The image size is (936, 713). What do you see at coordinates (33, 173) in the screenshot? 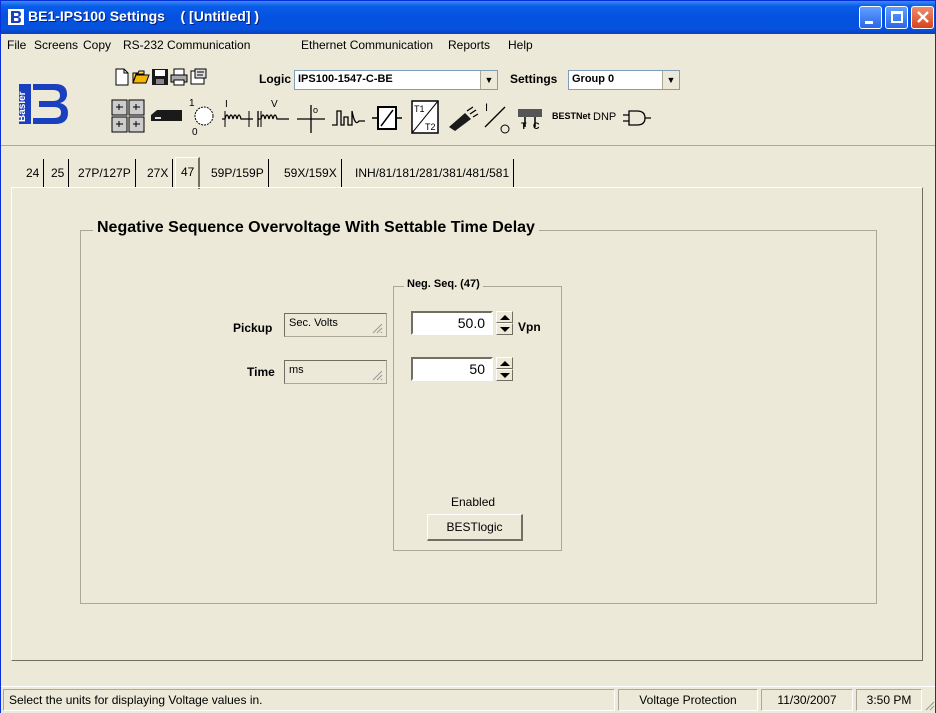
I see `tab-24: 24` at bounding box center [33, 173].